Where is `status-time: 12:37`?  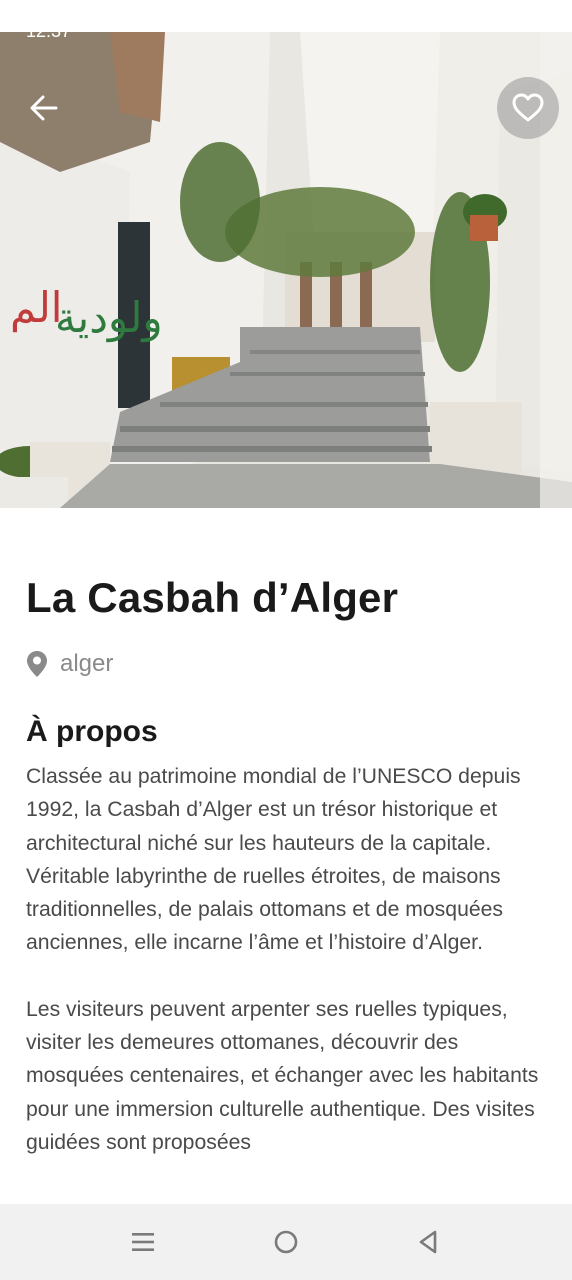 status-time: 12:37 is located at coordinates (49, 31).